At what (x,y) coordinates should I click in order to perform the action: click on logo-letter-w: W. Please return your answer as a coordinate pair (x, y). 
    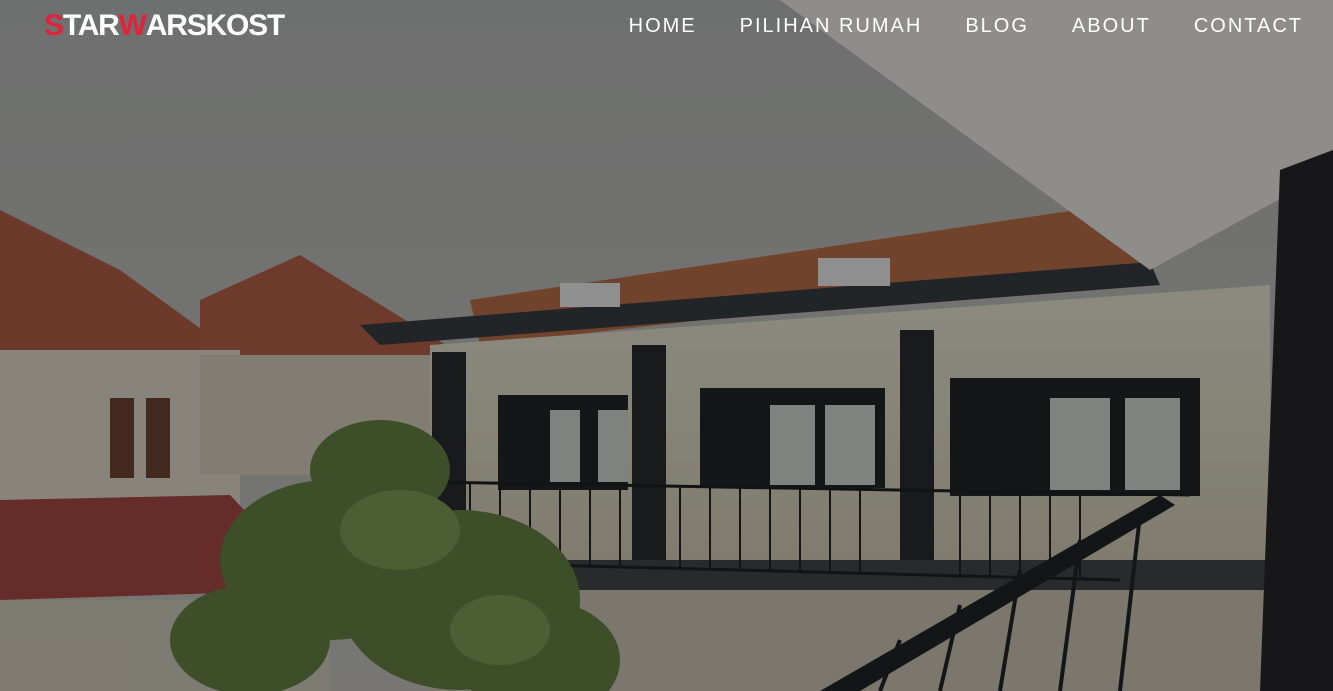
    Looking at the image, I should click on (132, 25).